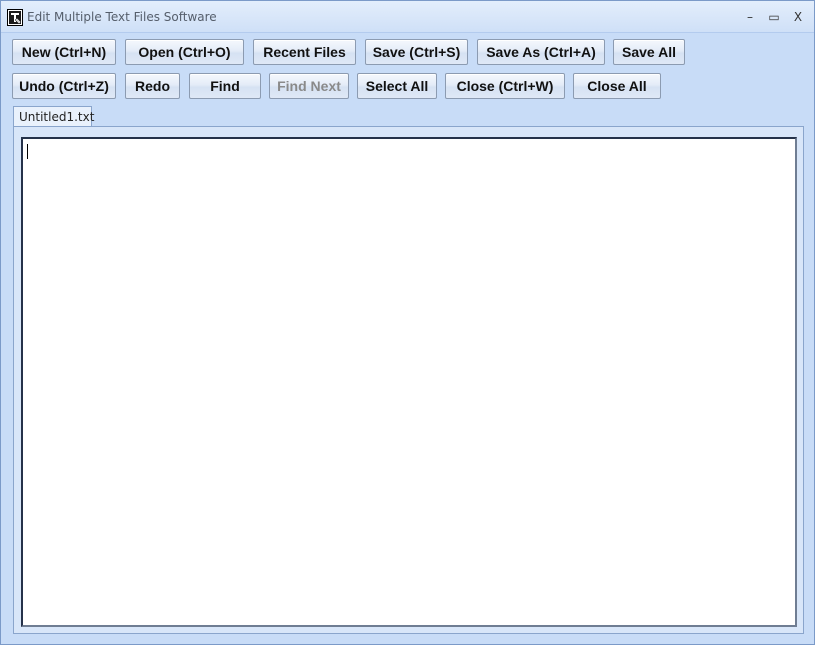 The image size is (815, 645). Describe the element at coordinates (750, 17) in the screenshot. I see `minimize-button: –` at that location.